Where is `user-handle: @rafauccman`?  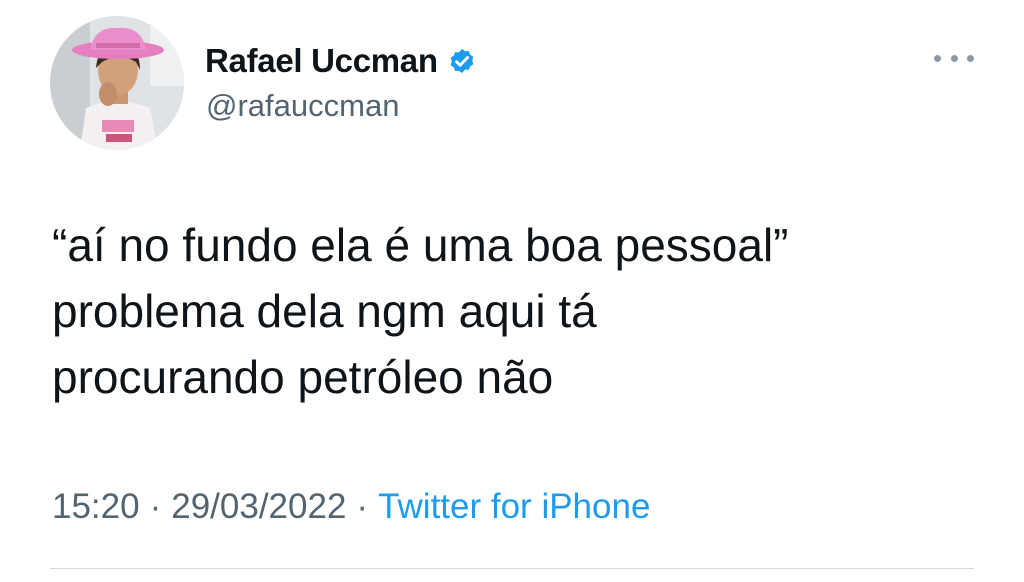
user-handle: @rafauccman is located at coordinates (302, 106).